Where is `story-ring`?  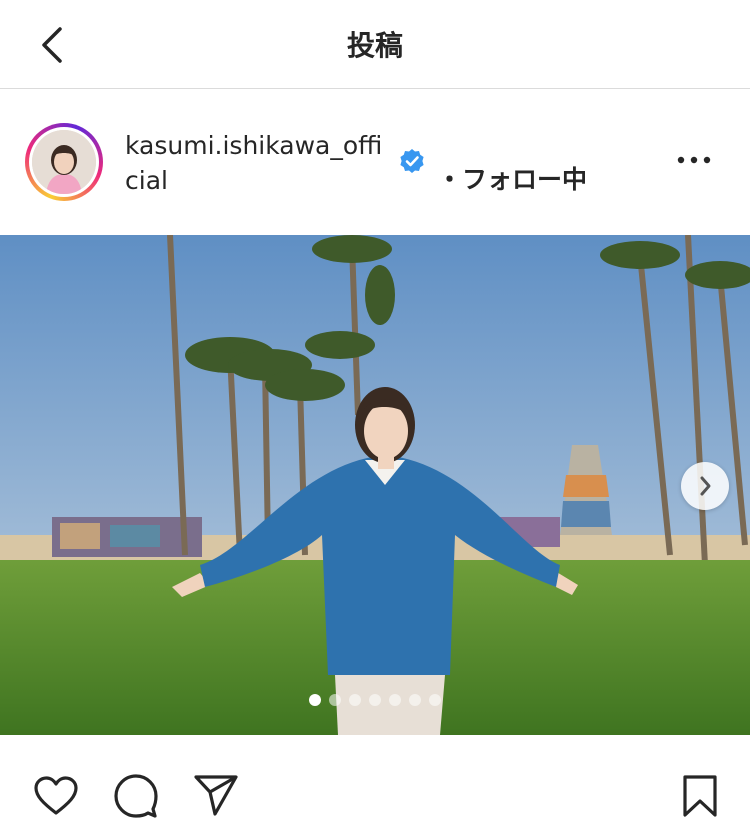
story-ring is located at coordinates (64, 162).